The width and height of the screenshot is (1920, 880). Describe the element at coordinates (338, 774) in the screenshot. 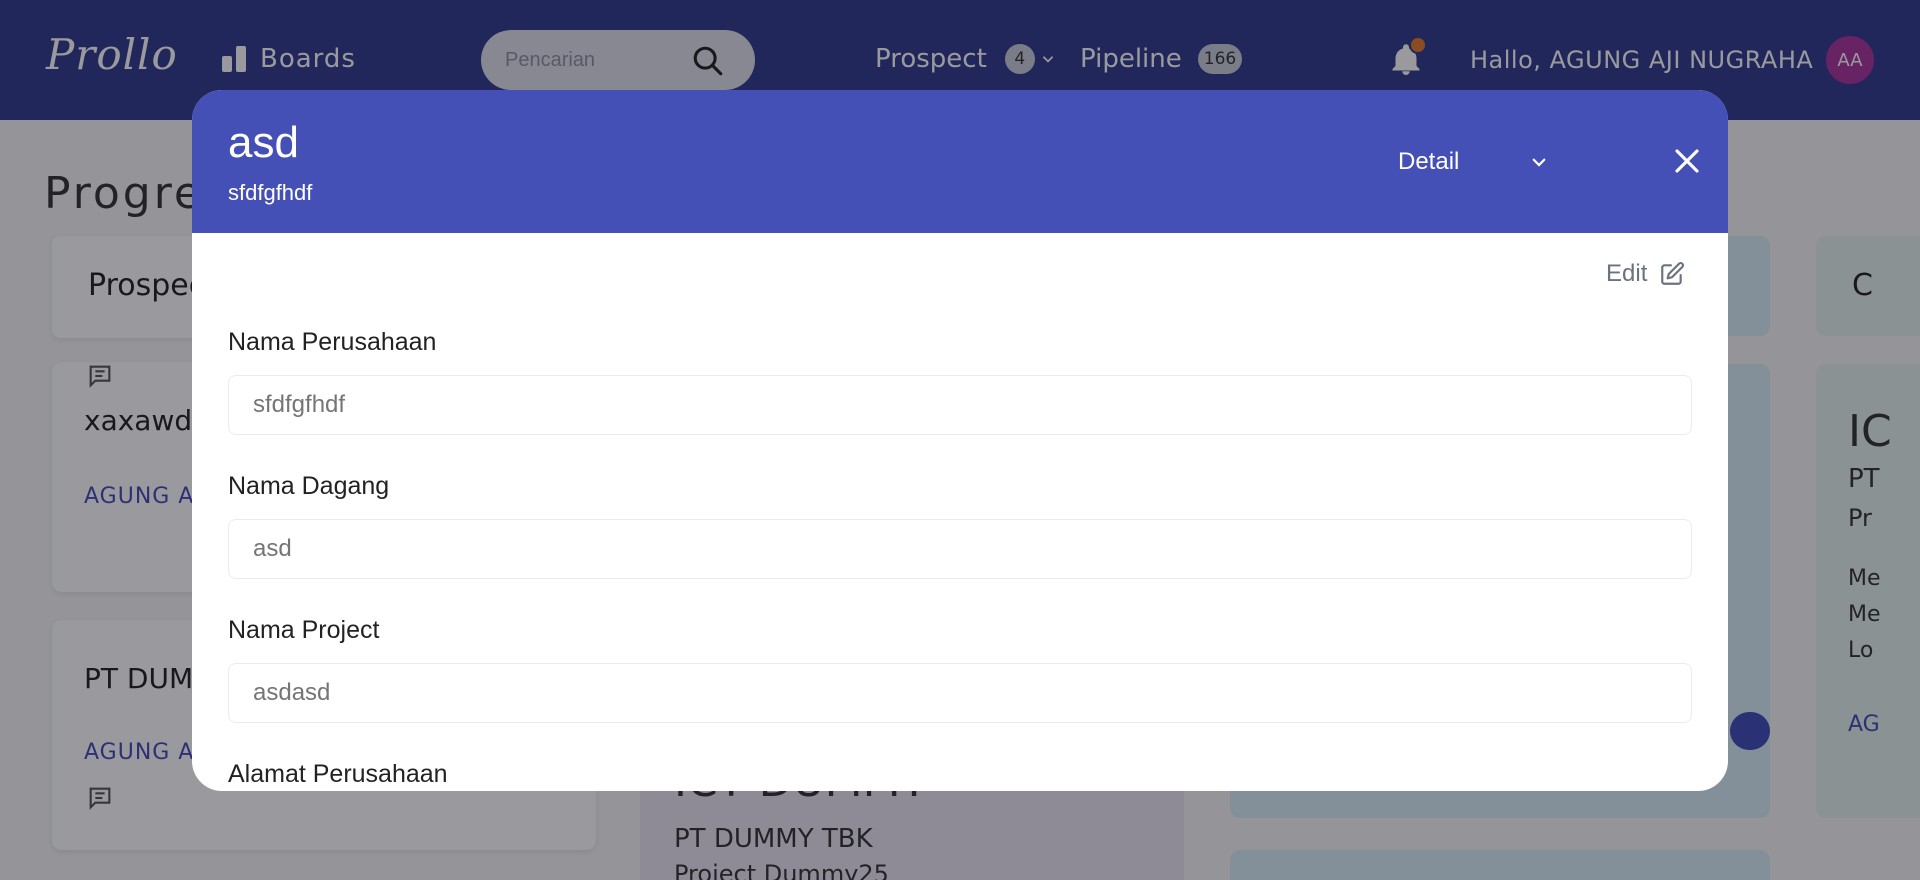

I see `field-label-alamat-perusahaan: Alamat Perusahaan` at that location.